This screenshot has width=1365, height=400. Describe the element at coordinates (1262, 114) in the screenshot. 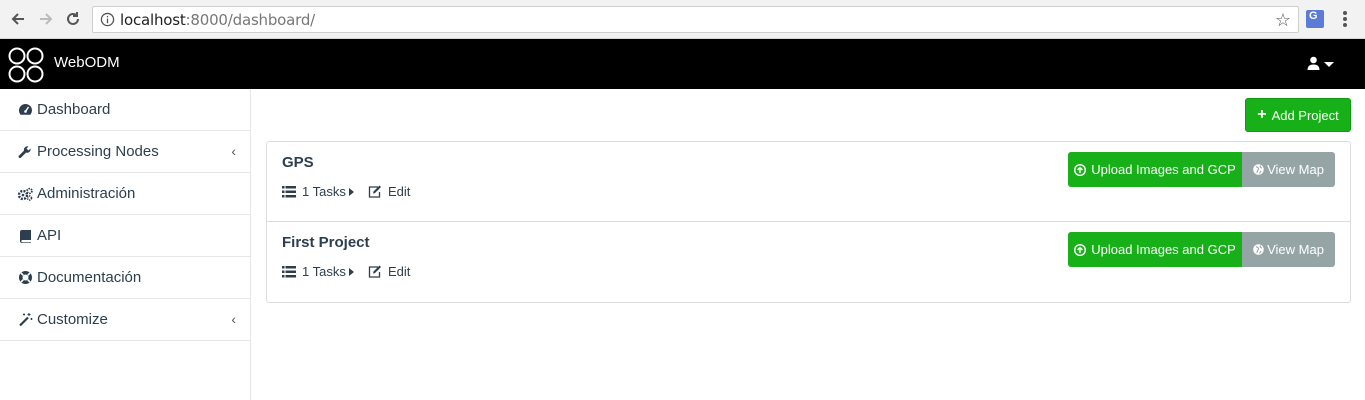

I see `plus-icon: +` at that location.